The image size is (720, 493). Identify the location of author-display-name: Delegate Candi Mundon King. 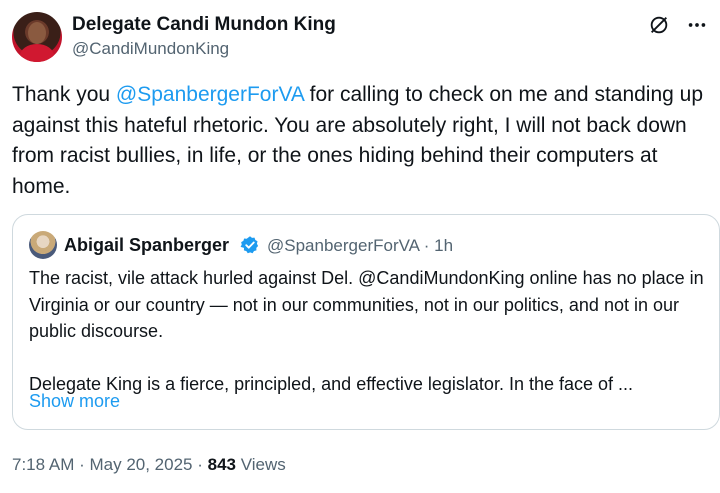
(204, 25).